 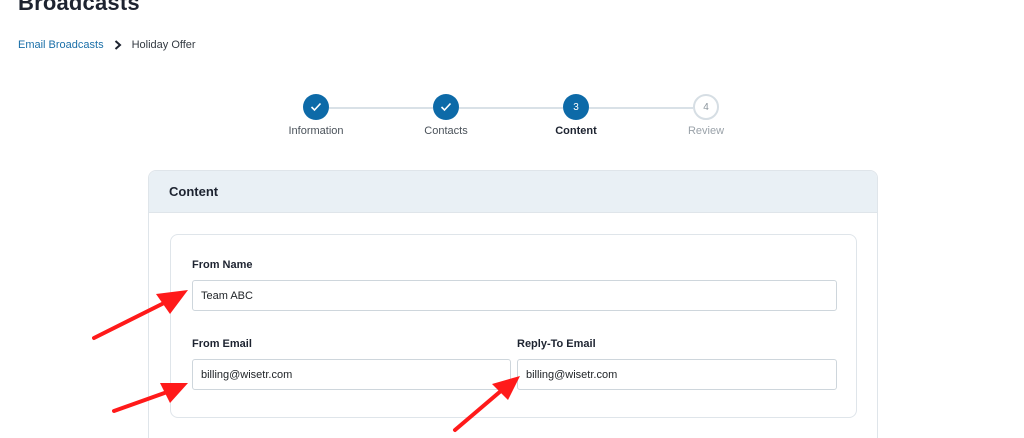 What do you see at coordinates (222, 344) in the screenshot?
I see `from-email-label: From Email` at bounding box center [222, 344].